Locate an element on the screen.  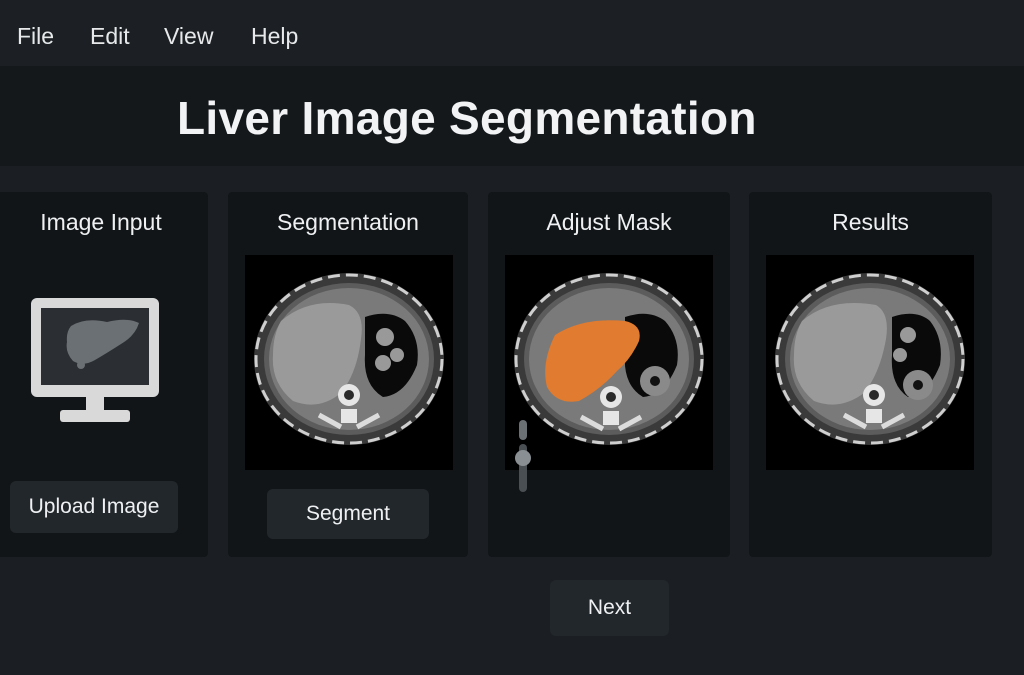
menu-bar: File Edit View Help is located at coordinates (512, 33).